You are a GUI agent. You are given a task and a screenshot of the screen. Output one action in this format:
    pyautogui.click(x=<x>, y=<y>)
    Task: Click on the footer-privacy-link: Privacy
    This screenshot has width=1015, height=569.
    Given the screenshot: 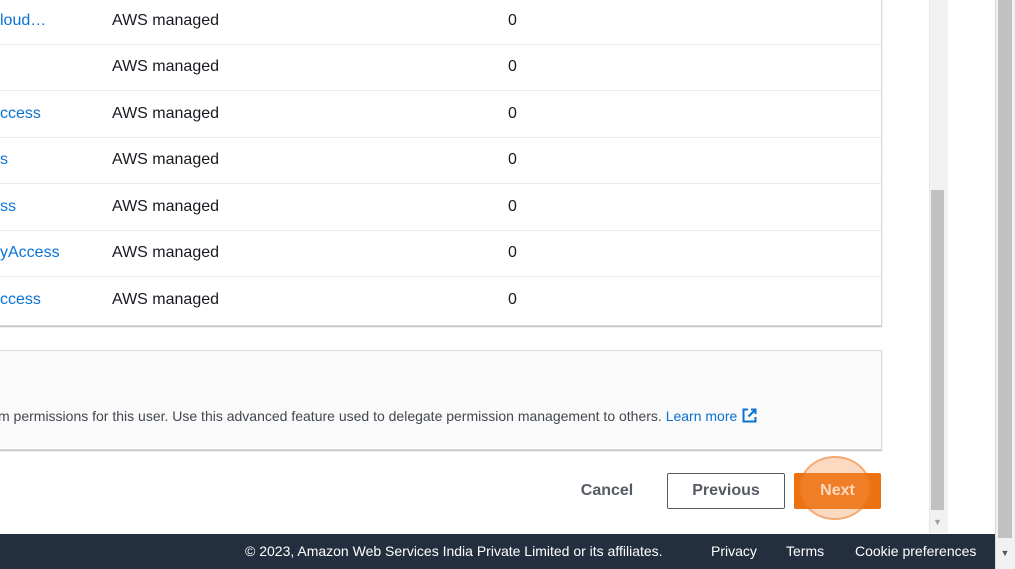 What is the action you would take?
    pyautogui.click(x=734, y=551)
    